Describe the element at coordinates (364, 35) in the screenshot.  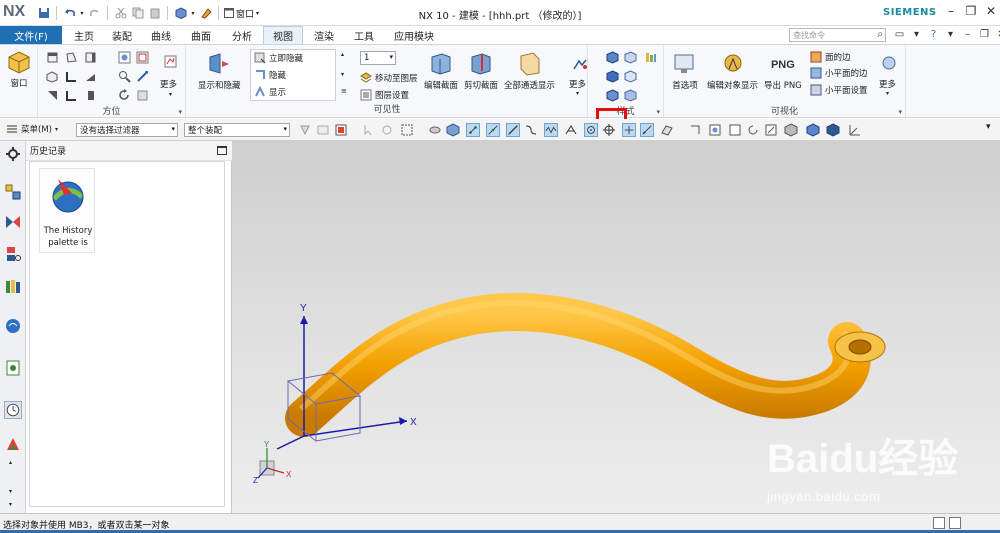
I see `tab-tools: 工具` at that location.